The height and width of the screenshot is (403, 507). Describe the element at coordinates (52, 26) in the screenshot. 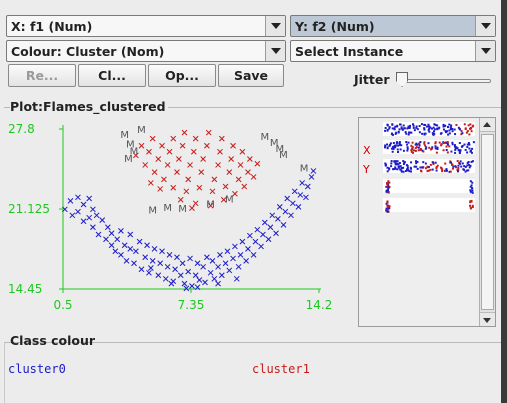

I see `x-axis-select-label: X: f1 (Num)` at that location.